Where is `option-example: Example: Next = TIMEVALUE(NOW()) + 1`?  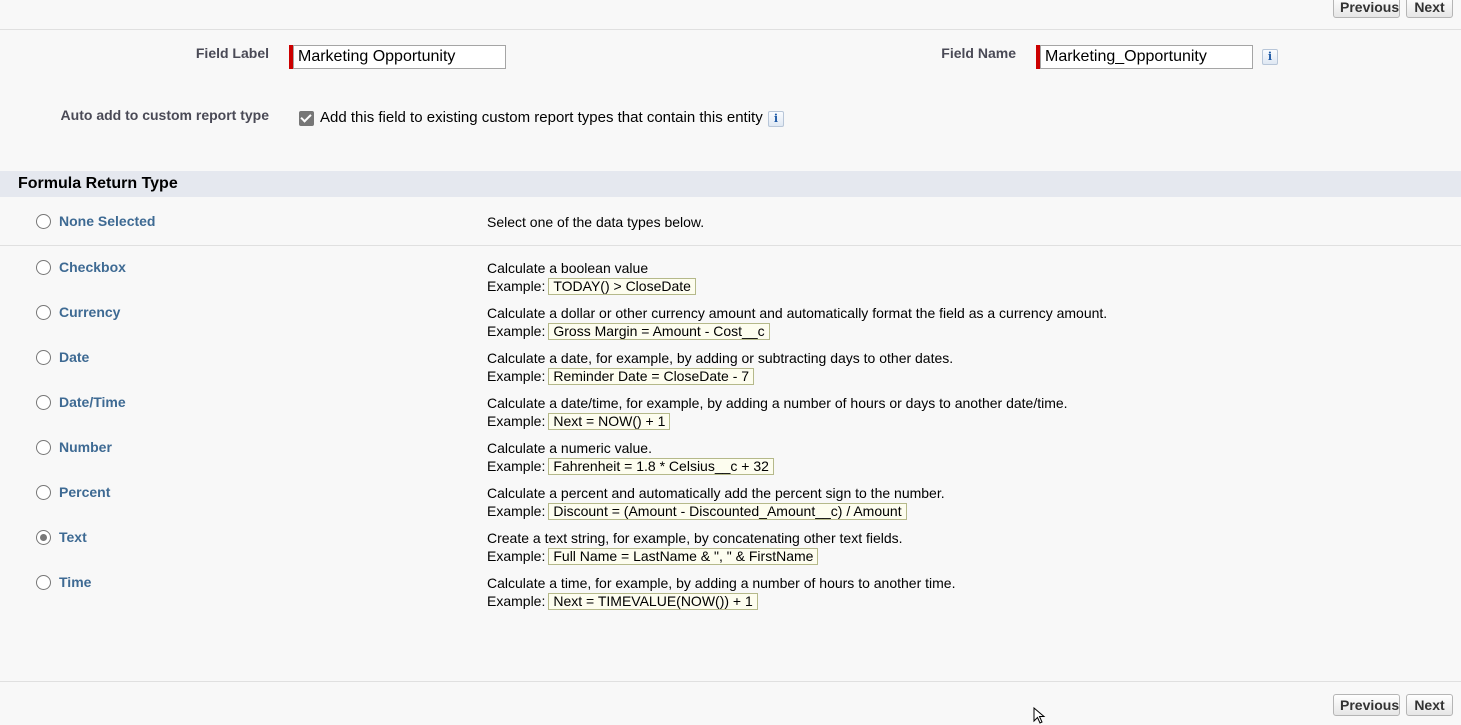
option-example: Example: Next = TIMEVALUE(NOW()) + 1 is located at coordinates (622, 601).